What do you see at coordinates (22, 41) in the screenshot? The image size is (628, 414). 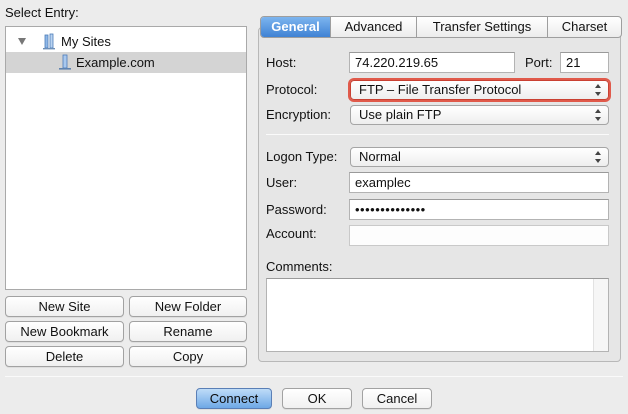 I see `disclosure-triangle-icon` at bounding box center [22, 41].